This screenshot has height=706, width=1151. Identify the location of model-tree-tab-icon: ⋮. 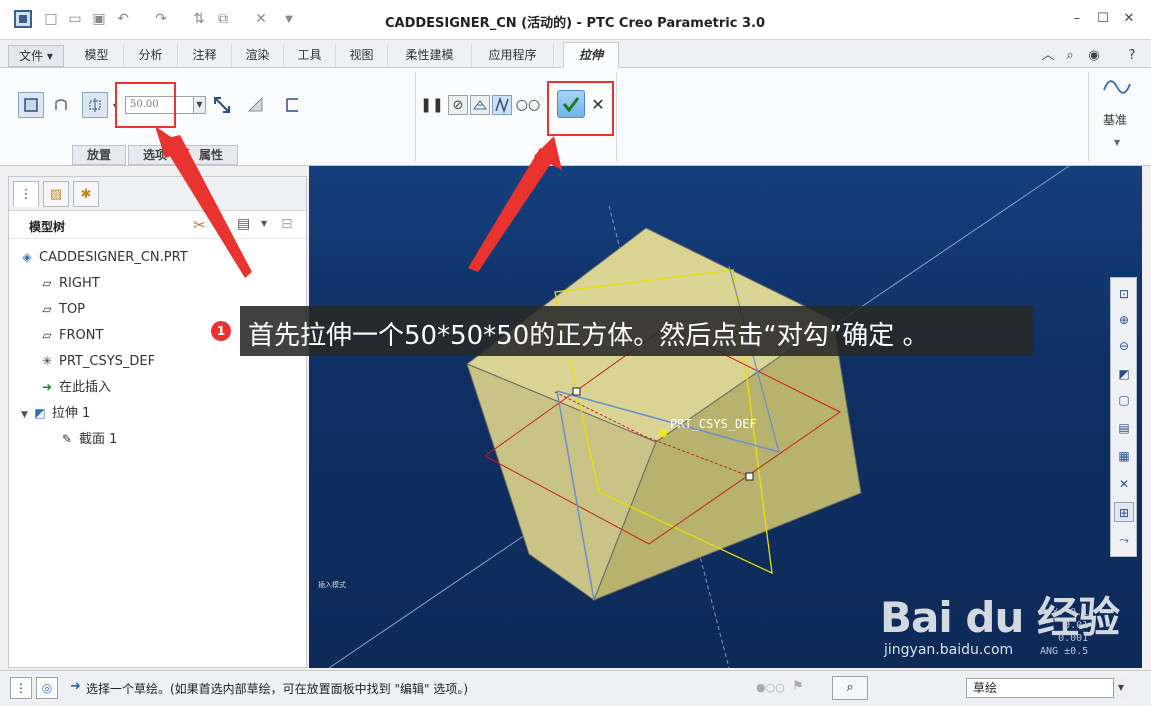
(26, 194).